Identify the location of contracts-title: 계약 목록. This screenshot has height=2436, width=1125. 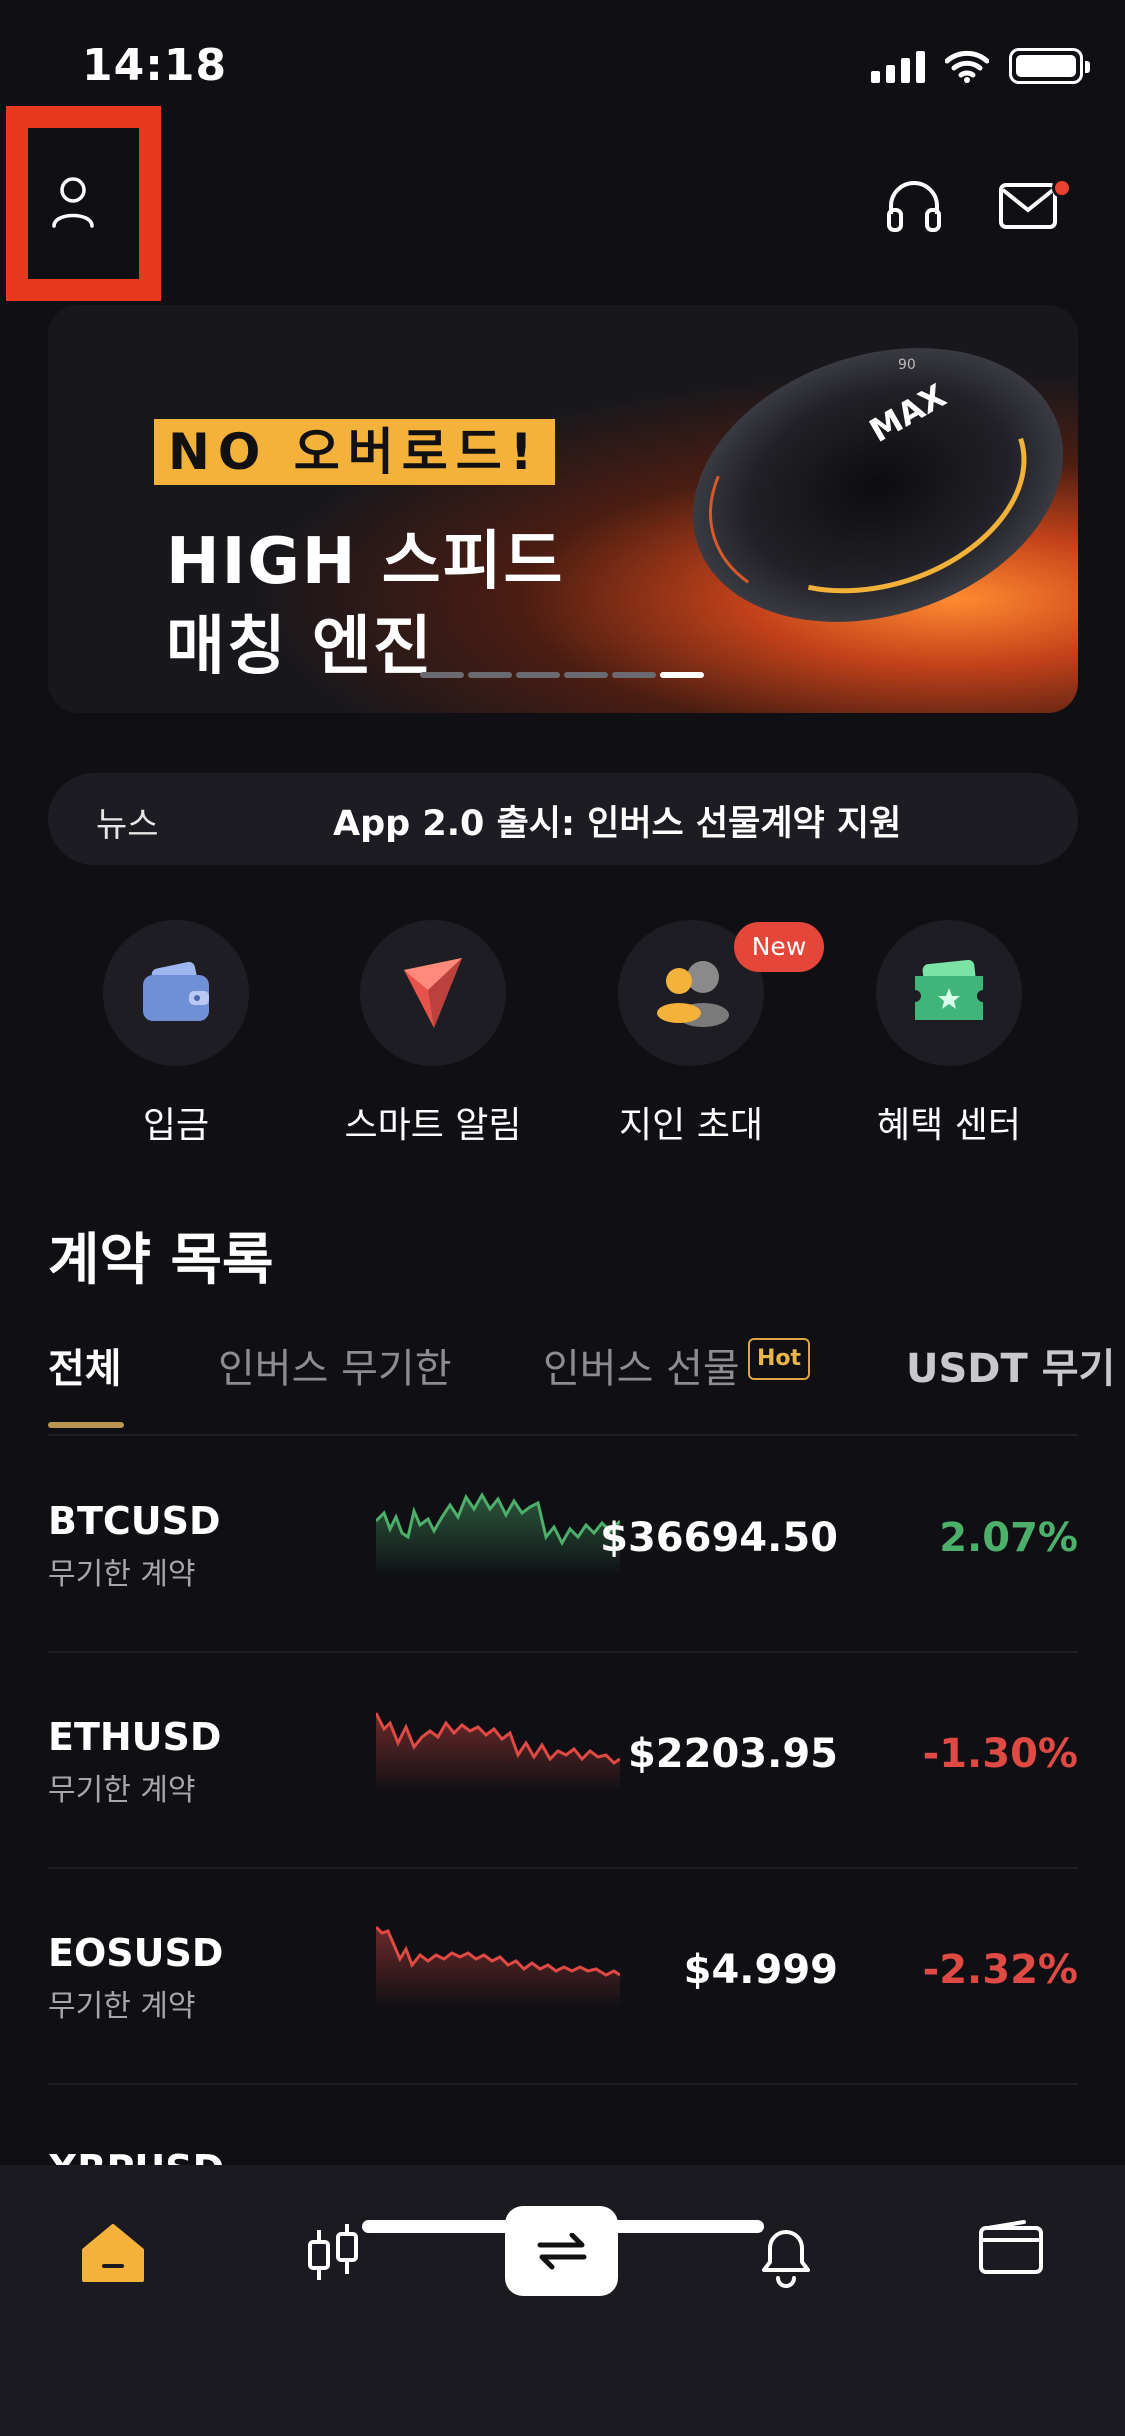
(161, 1260).